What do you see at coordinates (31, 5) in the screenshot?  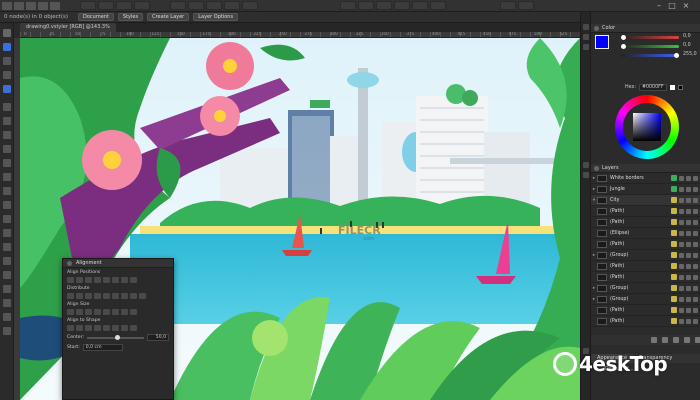 I see `save-icon` at bounding box center [31, 5].